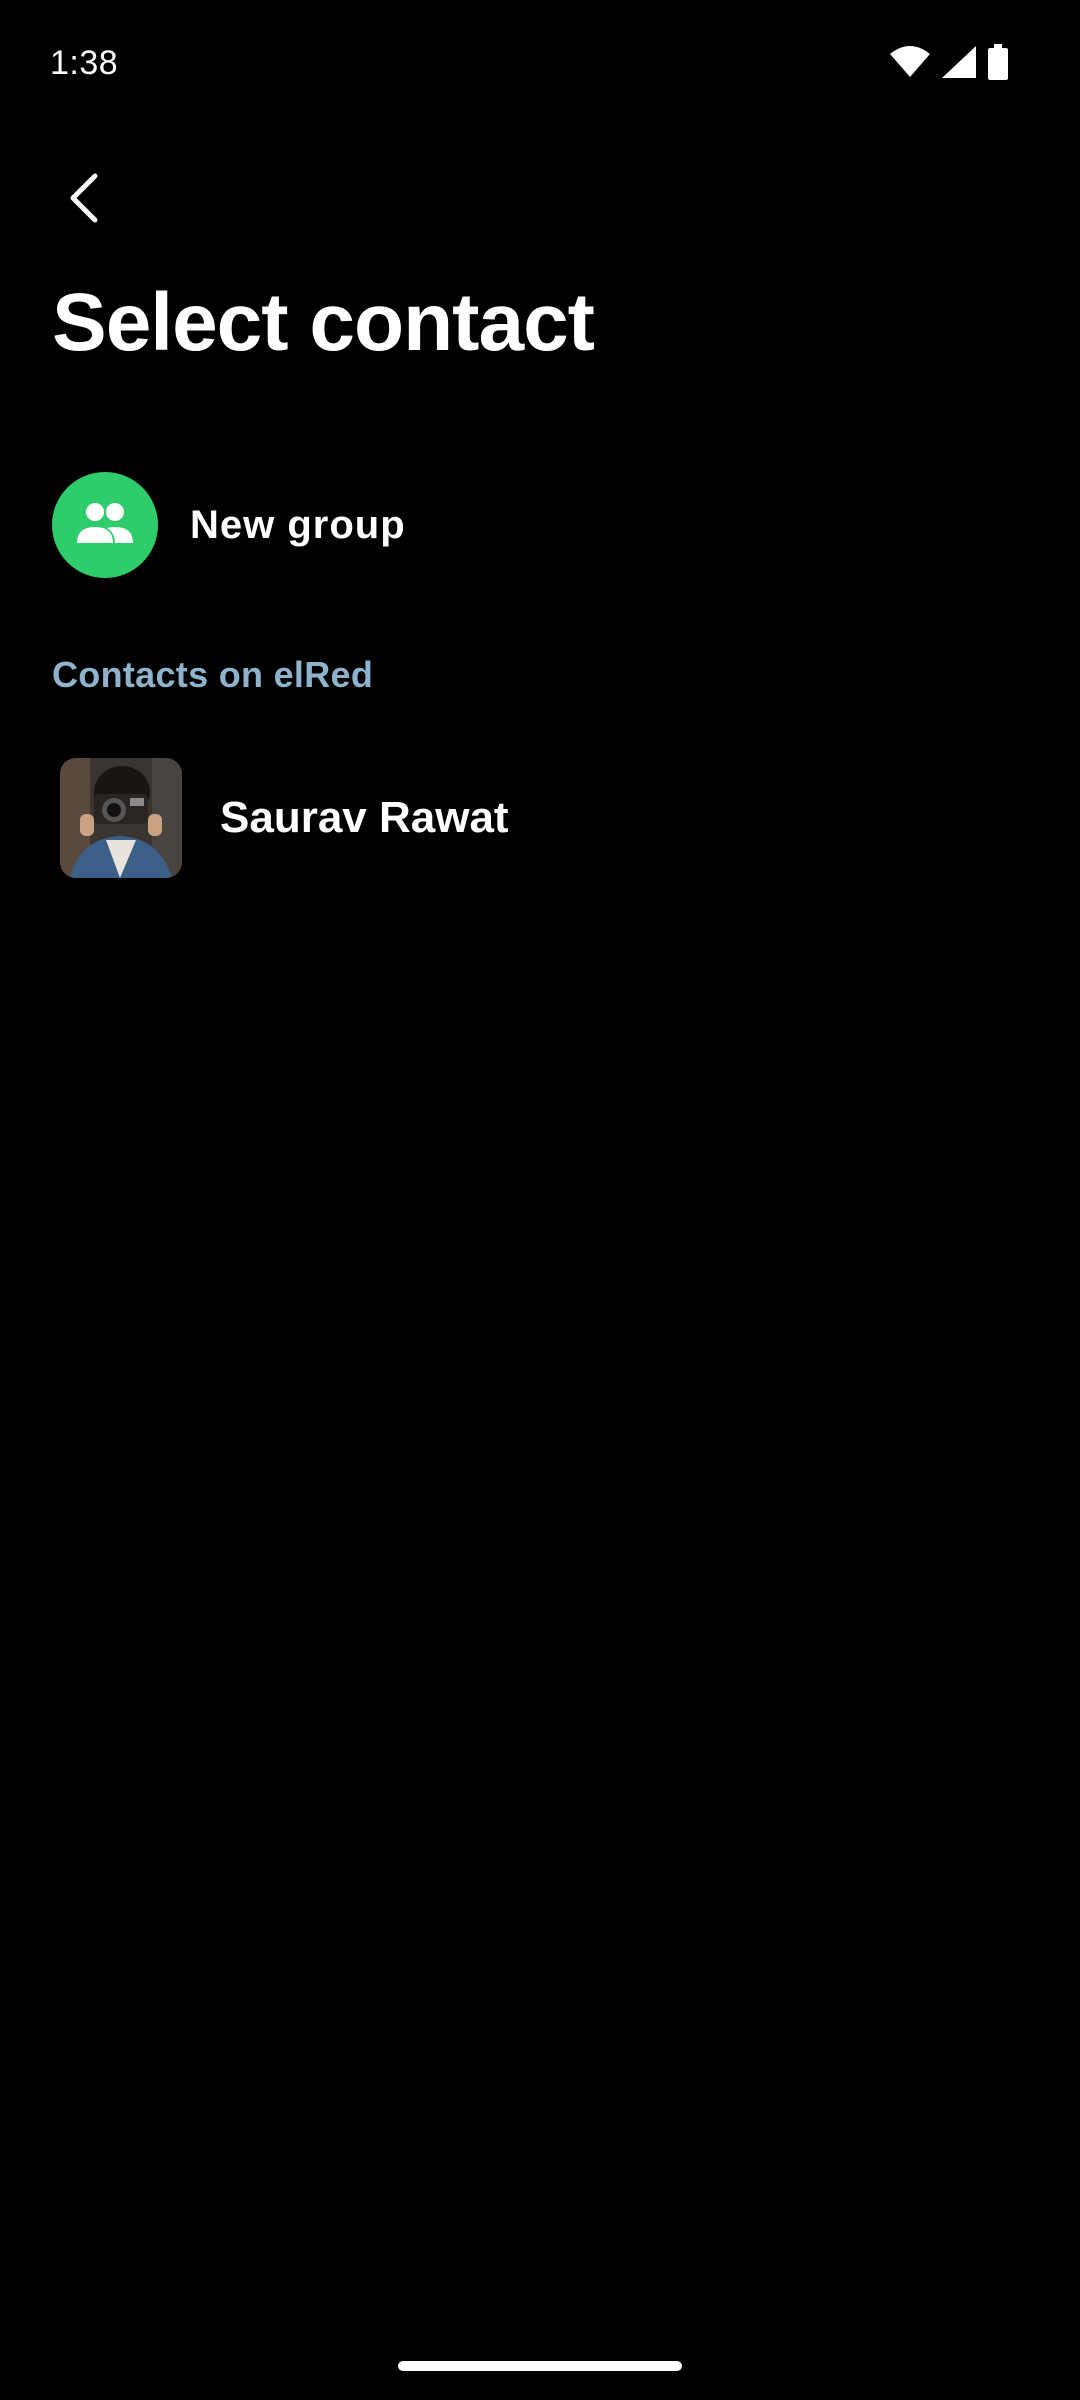  I want to click on back-button, so click(85, 200).